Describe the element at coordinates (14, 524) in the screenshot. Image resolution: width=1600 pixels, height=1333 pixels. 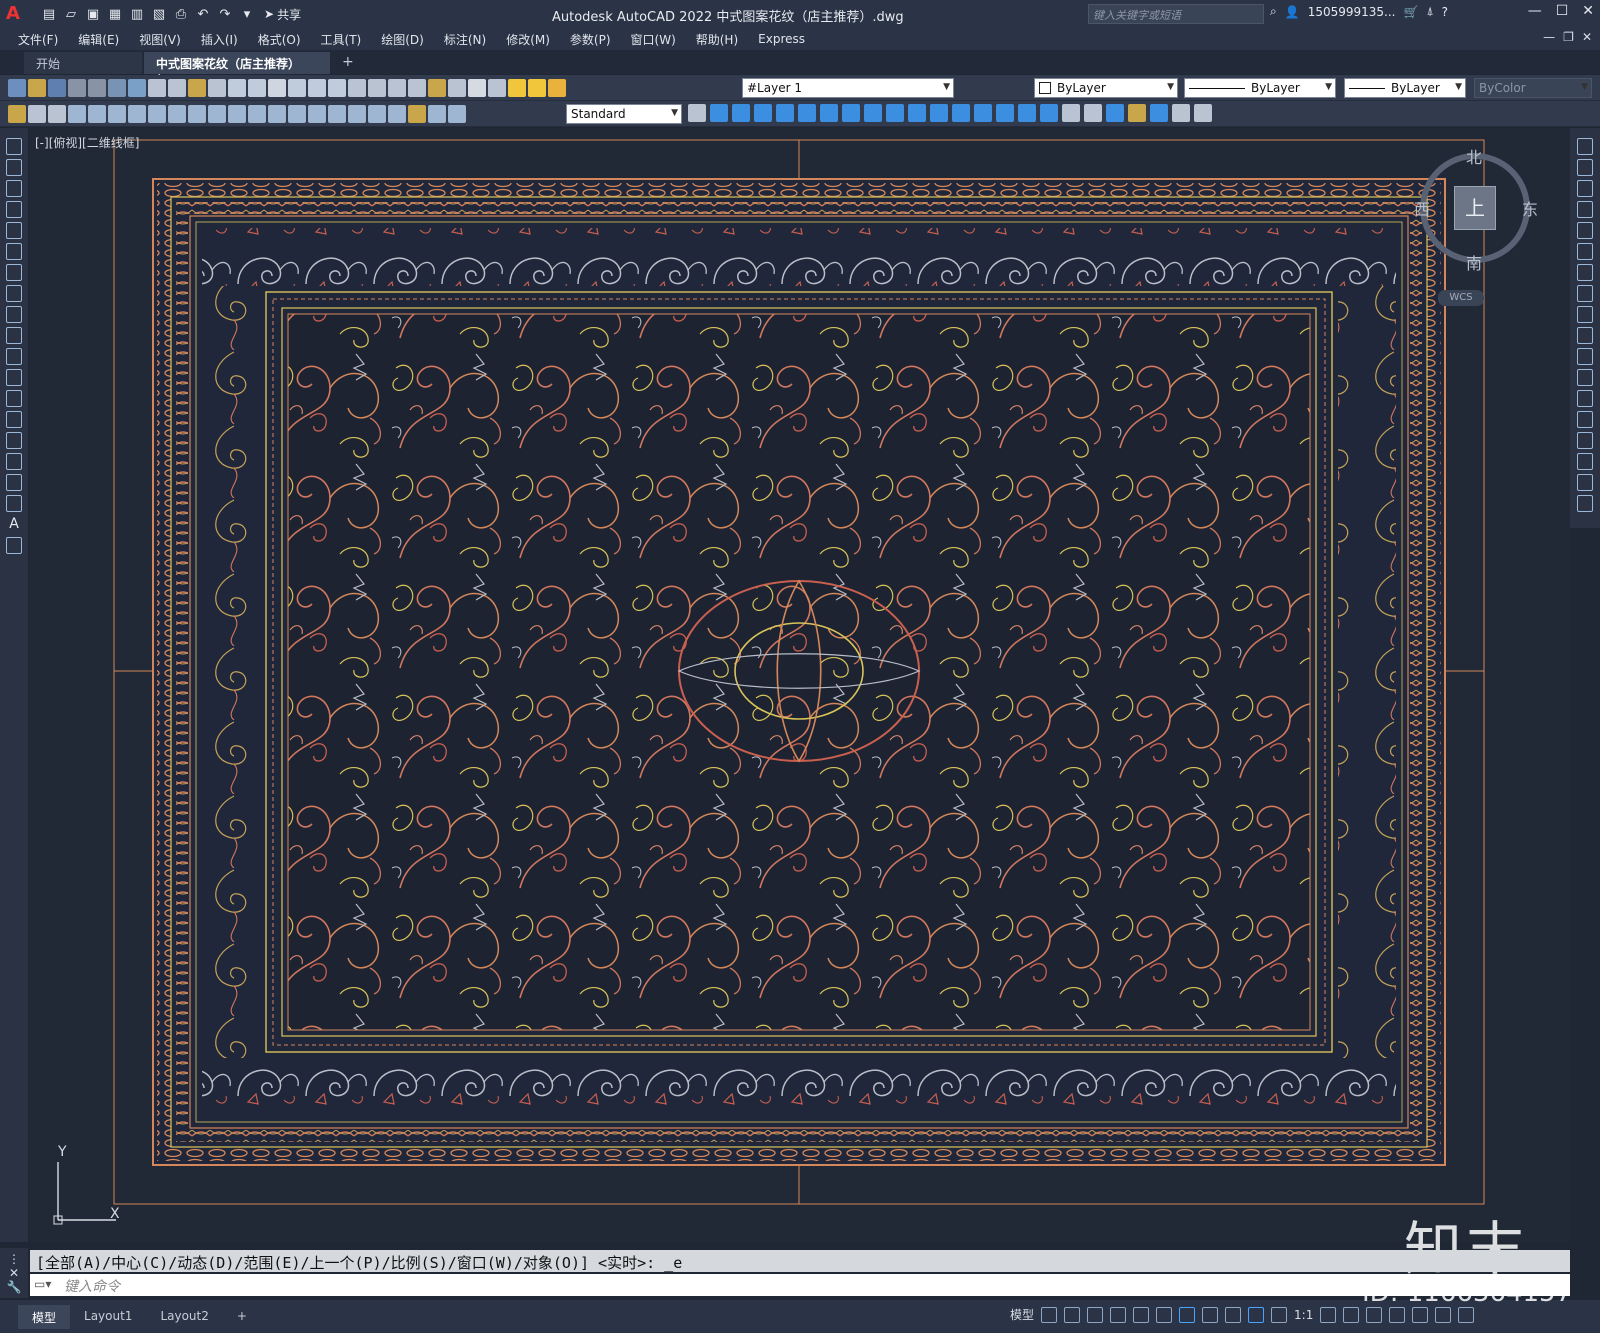
I see `mtext-icon: A` at that location.